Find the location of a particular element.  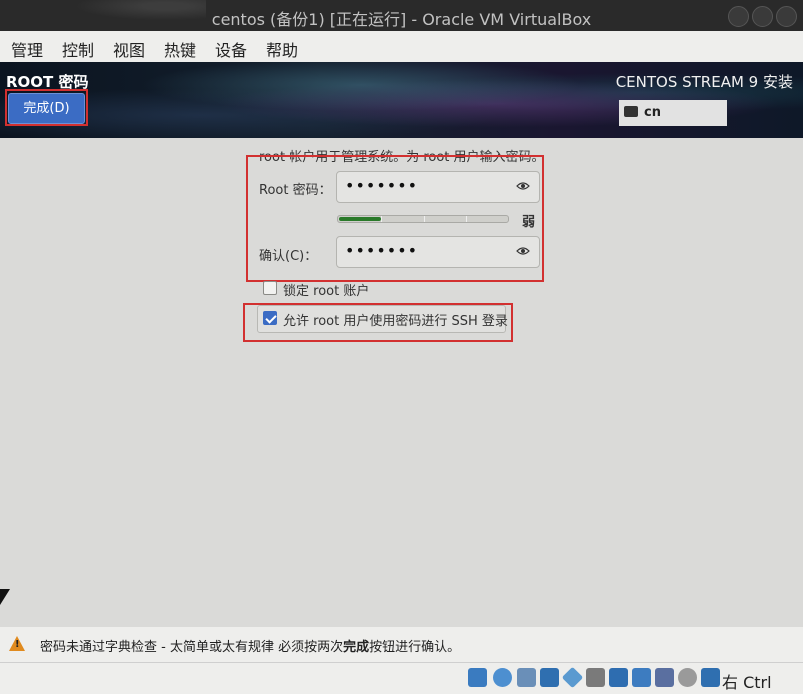

network-icon is located at coordinates (549, 677).